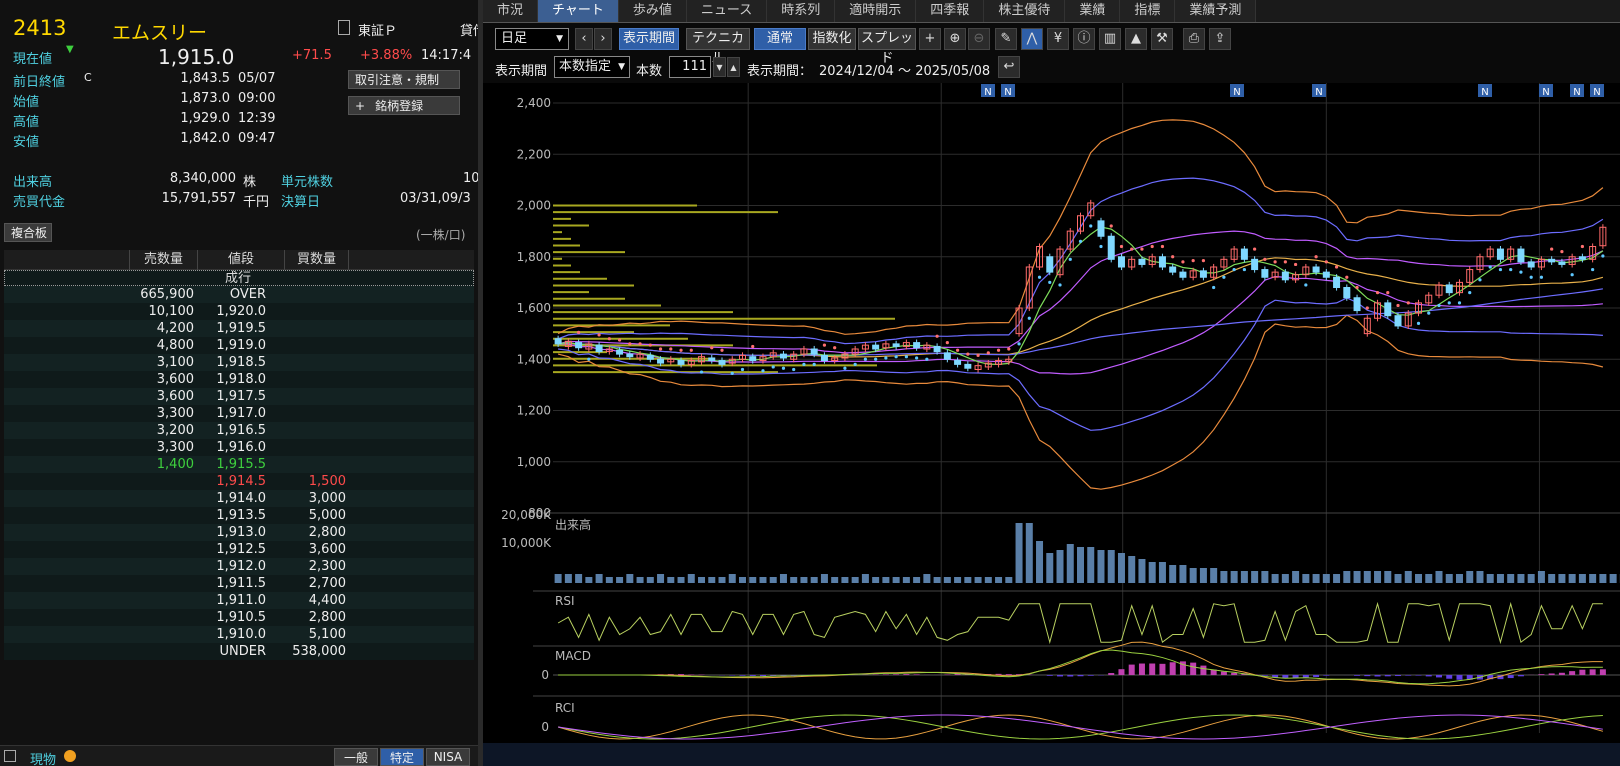  What do you see at coordinates (70, 756) in the screenshot?
I see `alert-icon` at bounding box center [70, 756].